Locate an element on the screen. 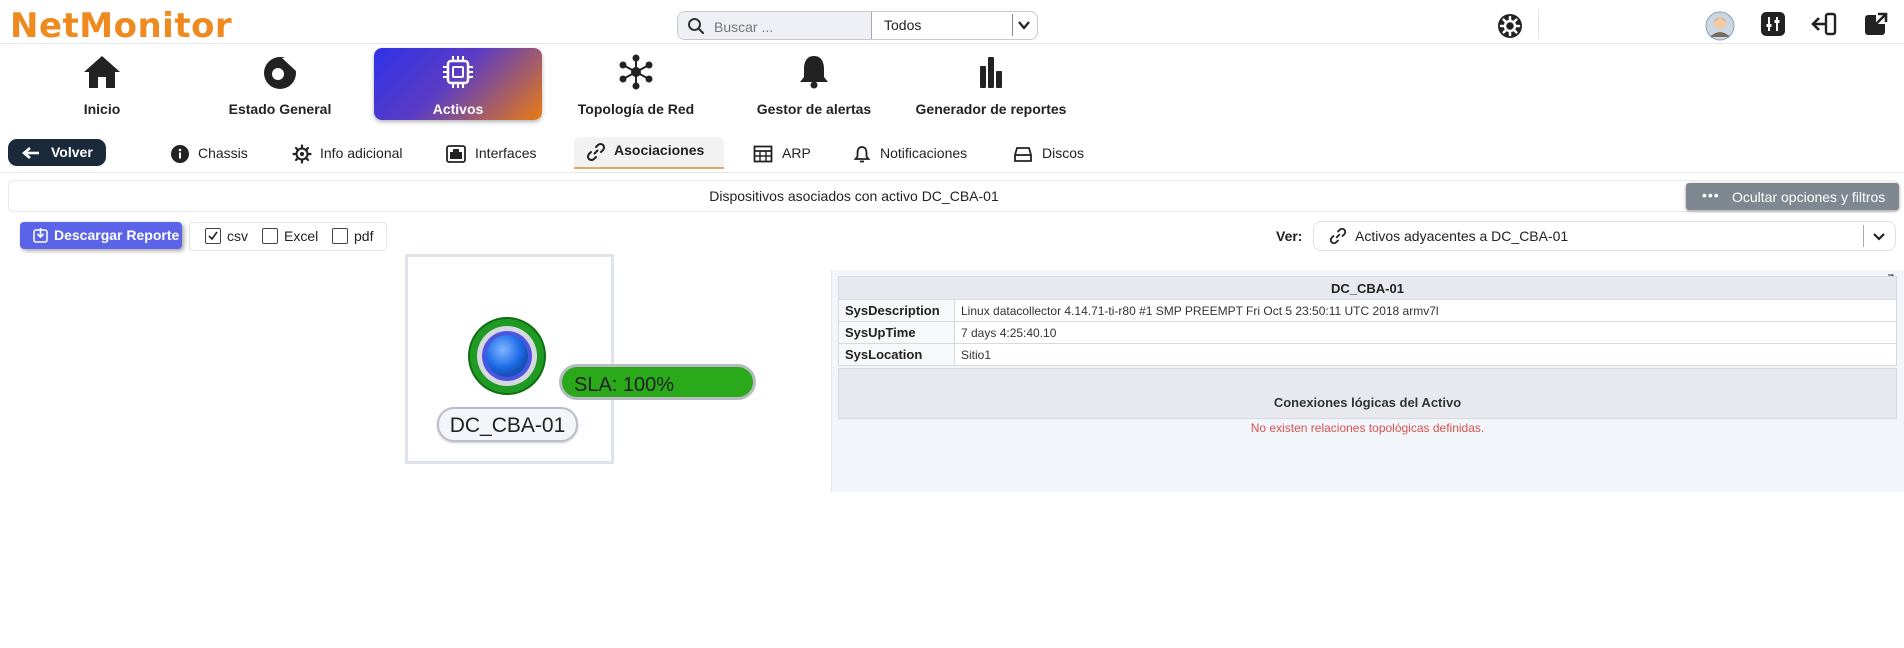  info-value: 7 days 4:25:40.10 is located at coordinates (1425, 332).